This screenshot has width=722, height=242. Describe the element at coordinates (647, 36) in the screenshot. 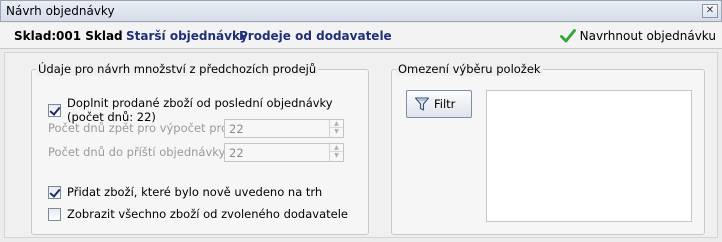

I see `suggest-order-label: Navrhnout objednávku` at that location.